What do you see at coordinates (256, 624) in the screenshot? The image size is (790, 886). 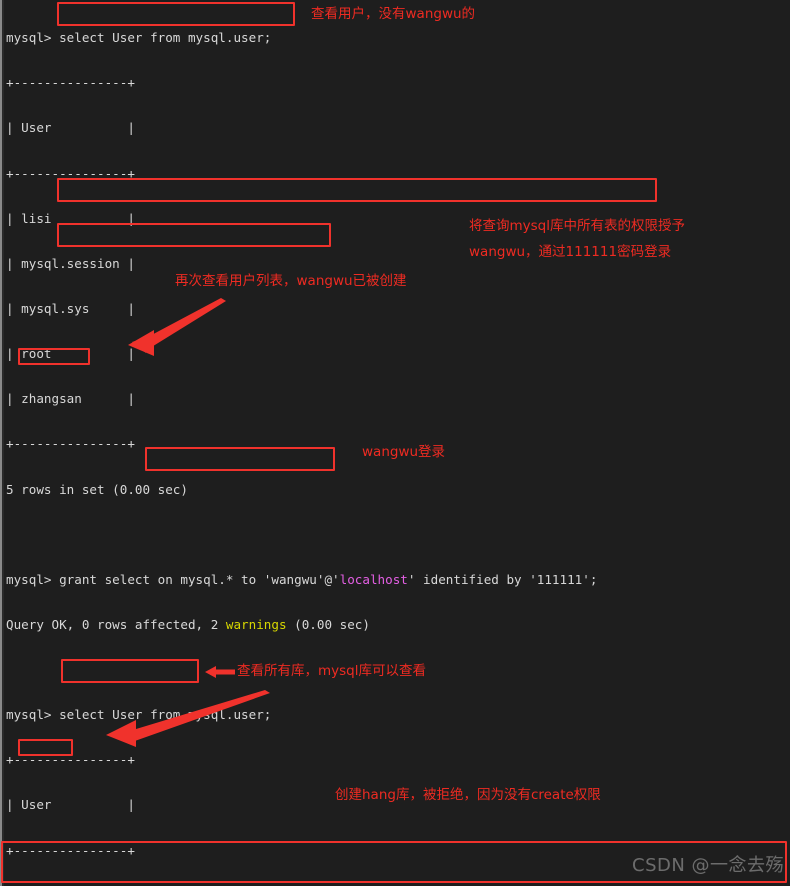 I see `warnings-token: warnings` at bounding box center [256, 624].